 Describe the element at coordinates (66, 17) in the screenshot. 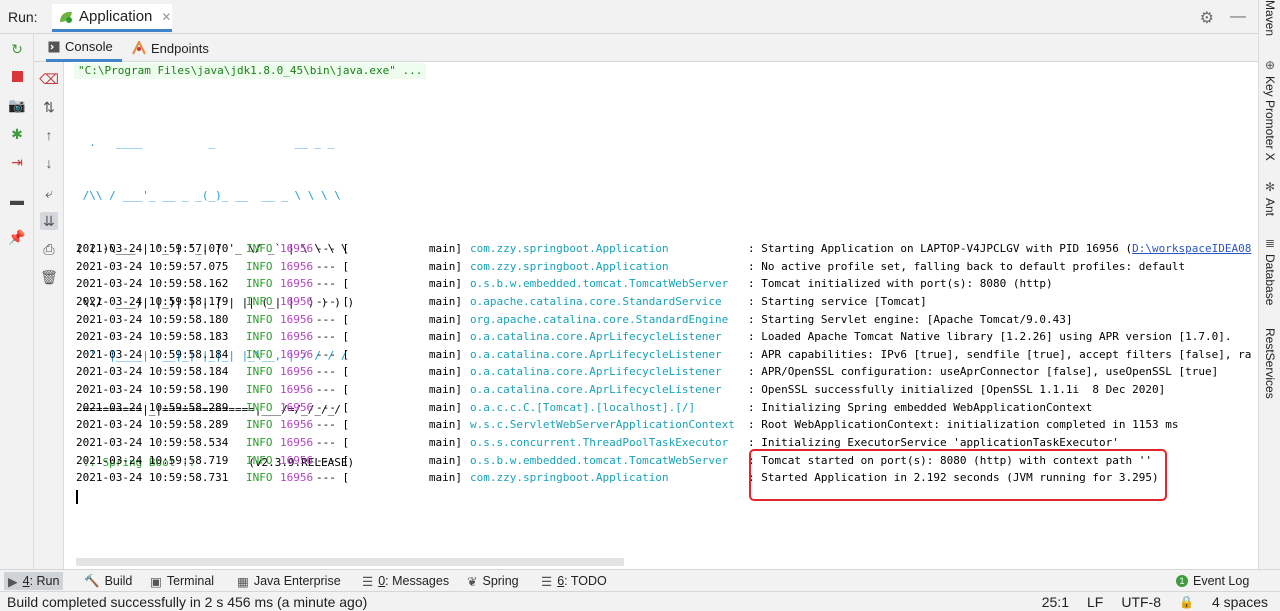

I see `spring-leaf-icon` at that location.